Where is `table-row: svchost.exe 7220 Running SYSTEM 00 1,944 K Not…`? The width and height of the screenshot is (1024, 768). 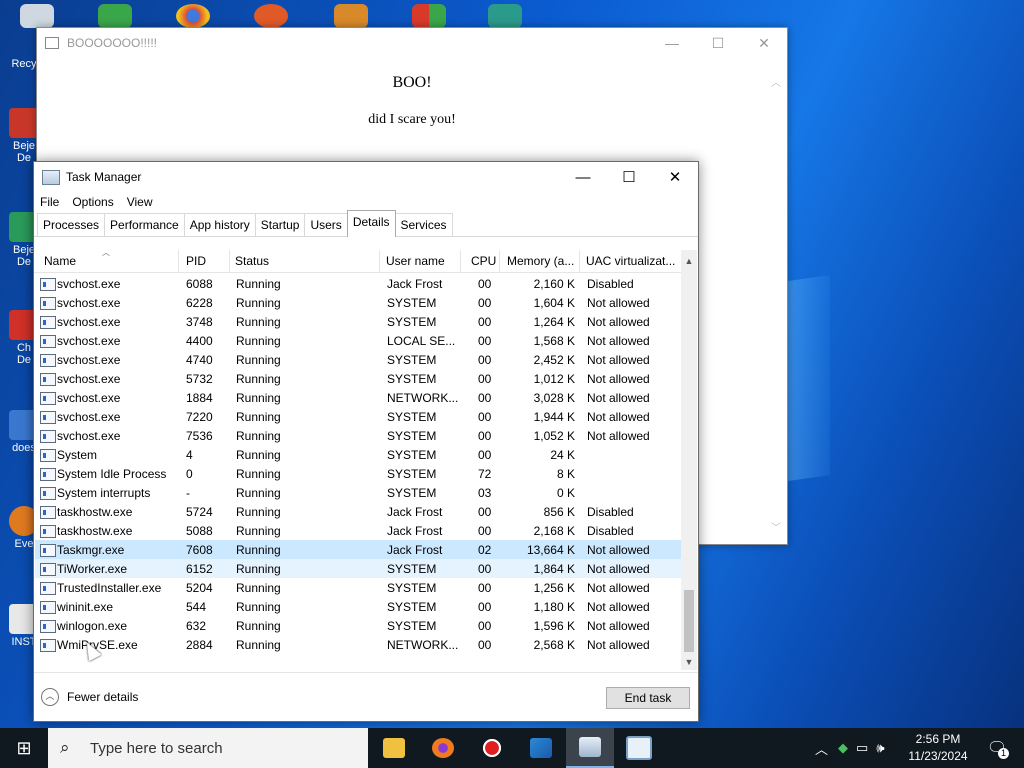 table-row: svchost.exe 7220 Running SYSTEM 00 1,944 K Not… is located at coordinates (358, 416).